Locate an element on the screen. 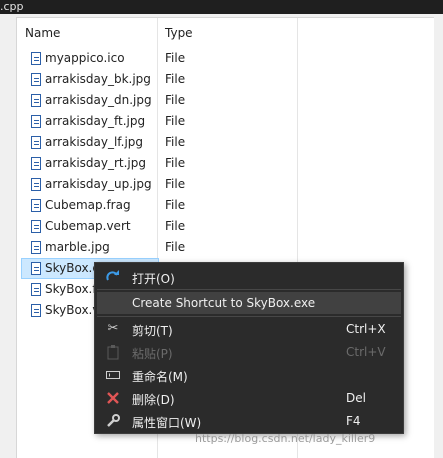  menu-item-properties: 属性窗口(W) F4 is located at coordinates (249, 421).